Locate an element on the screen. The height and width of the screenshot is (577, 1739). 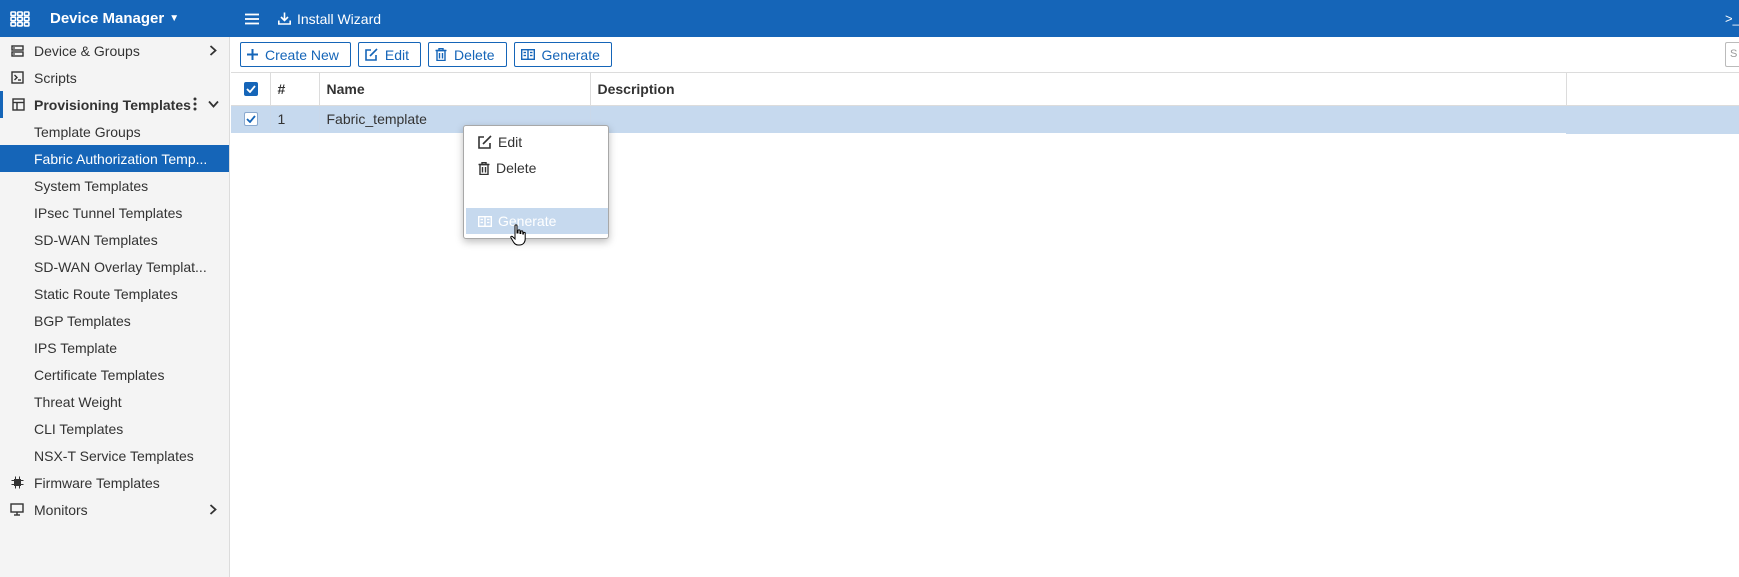
app-title-dropdown: Device Manager ▼ is located at coordinates (135, 18).